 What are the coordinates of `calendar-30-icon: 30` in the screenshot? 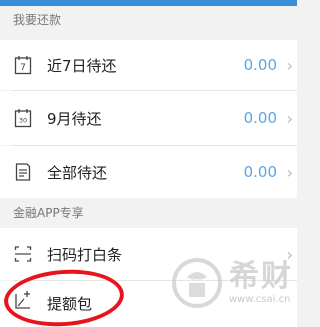 It's located at (23, 118).